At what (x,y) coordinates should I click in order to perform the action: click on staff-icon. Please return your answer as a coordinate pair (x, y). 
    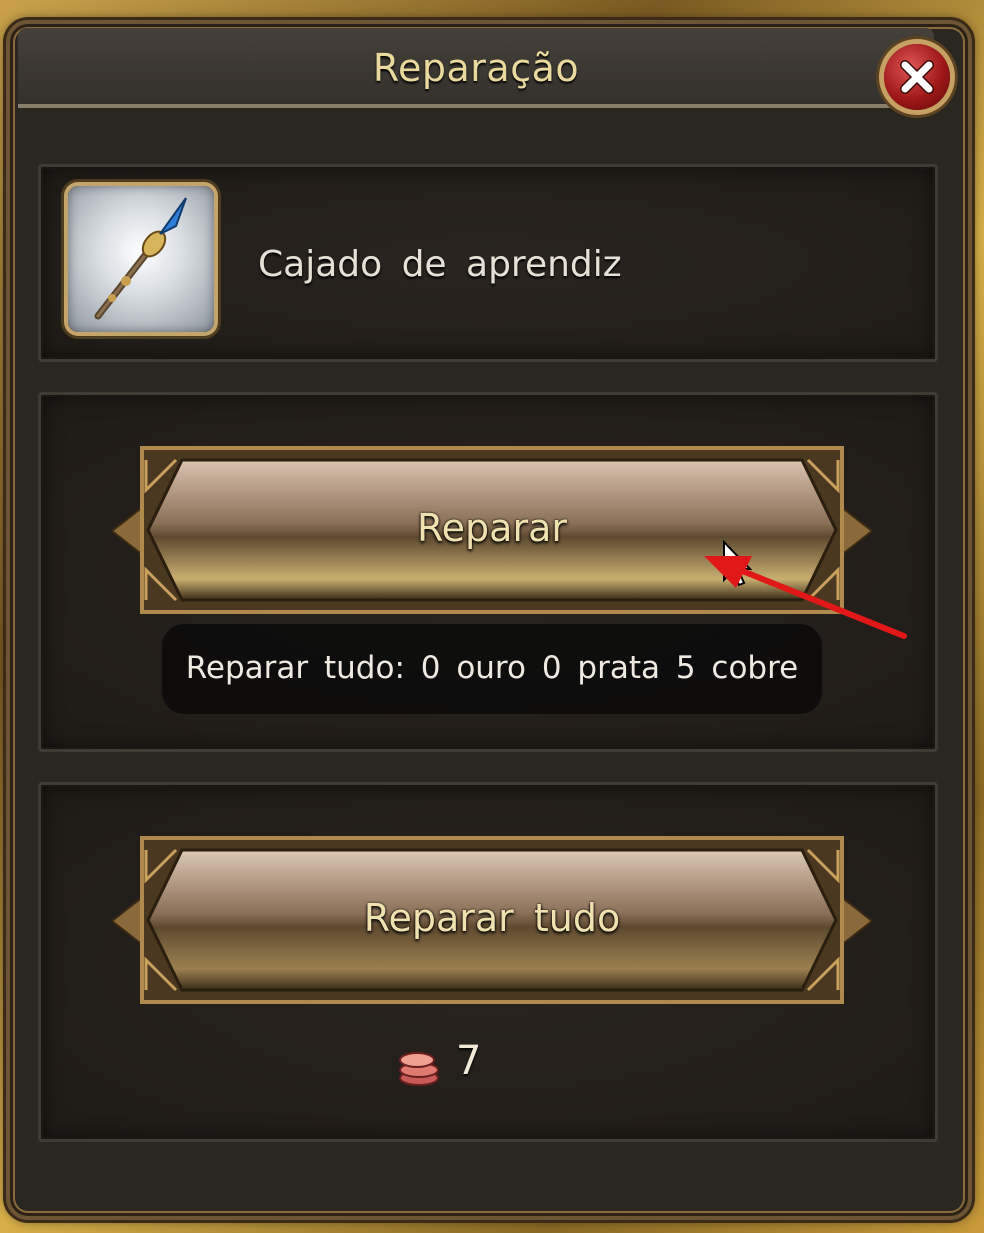
    Looking at the image, I should click on (140, 258).